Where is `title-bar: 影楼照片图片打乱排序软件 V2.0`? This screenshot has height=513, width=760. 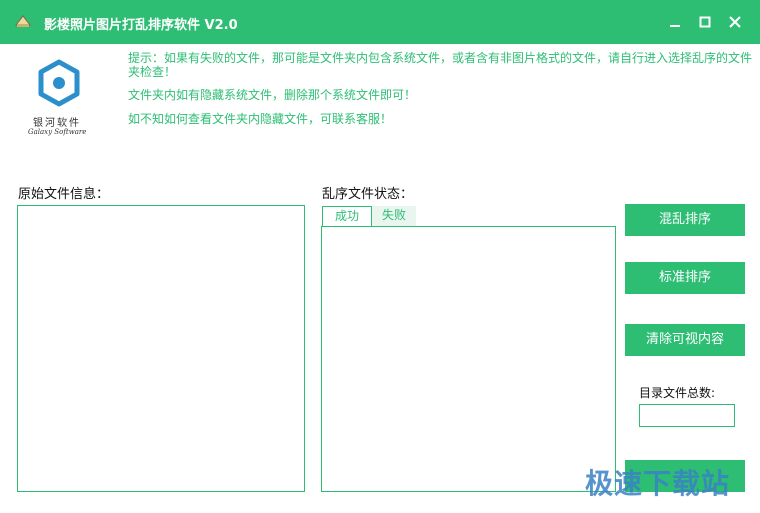 title-bar: 影楼照片图片打乱排序软件 V2.0 is located at coordinates (380, 22).